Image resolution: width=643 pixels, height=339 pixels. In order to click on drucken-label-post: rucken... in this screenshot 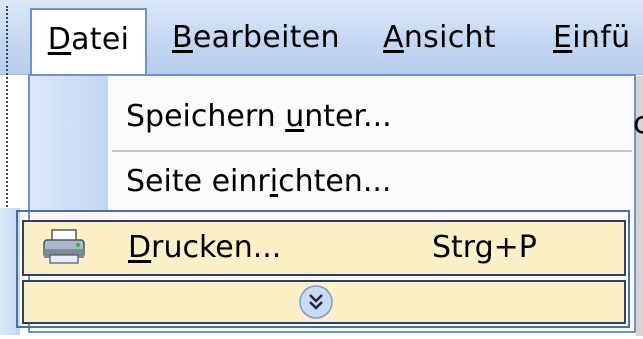, I will do `click(216, 247)`.